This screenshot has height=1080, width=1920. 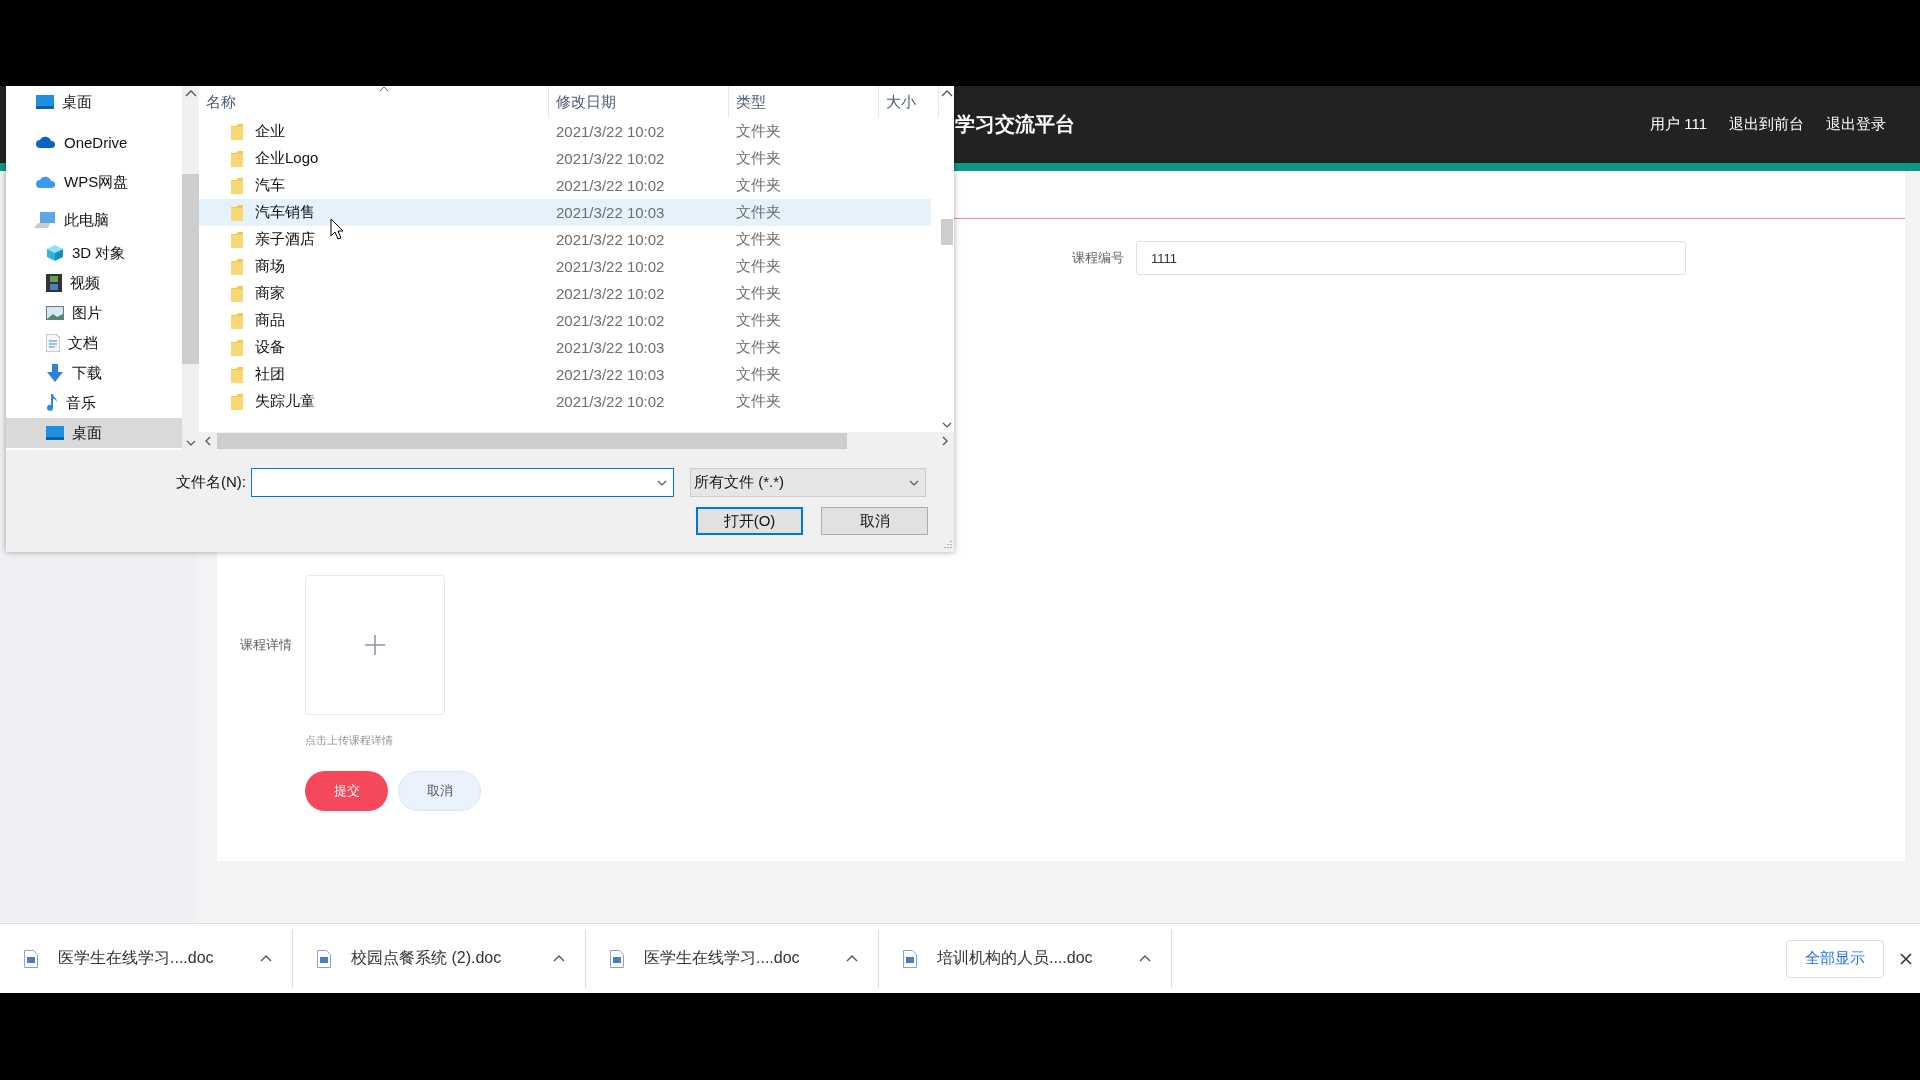 I want to click on submit-button: 提交, so click(x=346, y=791).